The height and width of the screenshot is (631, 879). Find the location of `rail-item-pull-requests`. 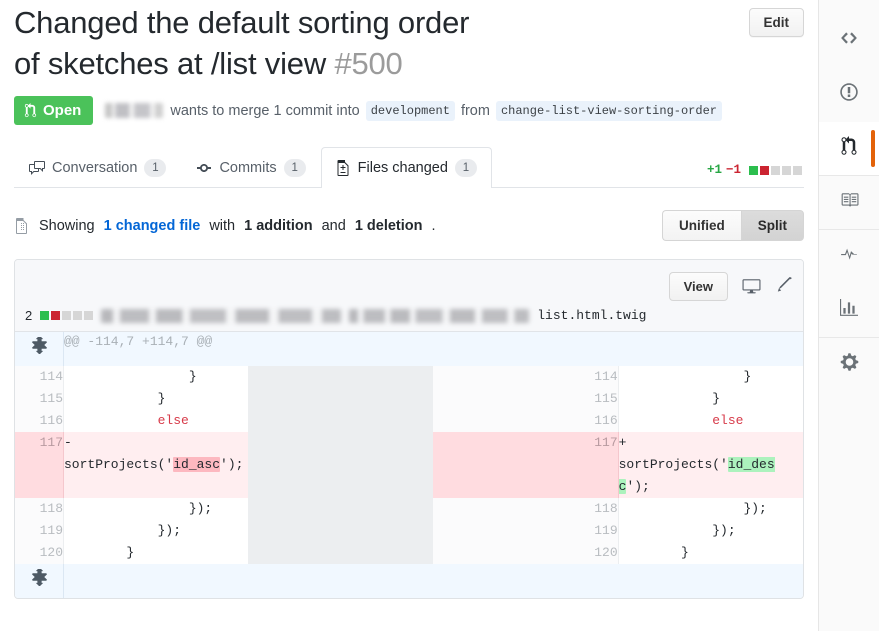

rail-item-pull-requests is located at coordinates (849, 149).